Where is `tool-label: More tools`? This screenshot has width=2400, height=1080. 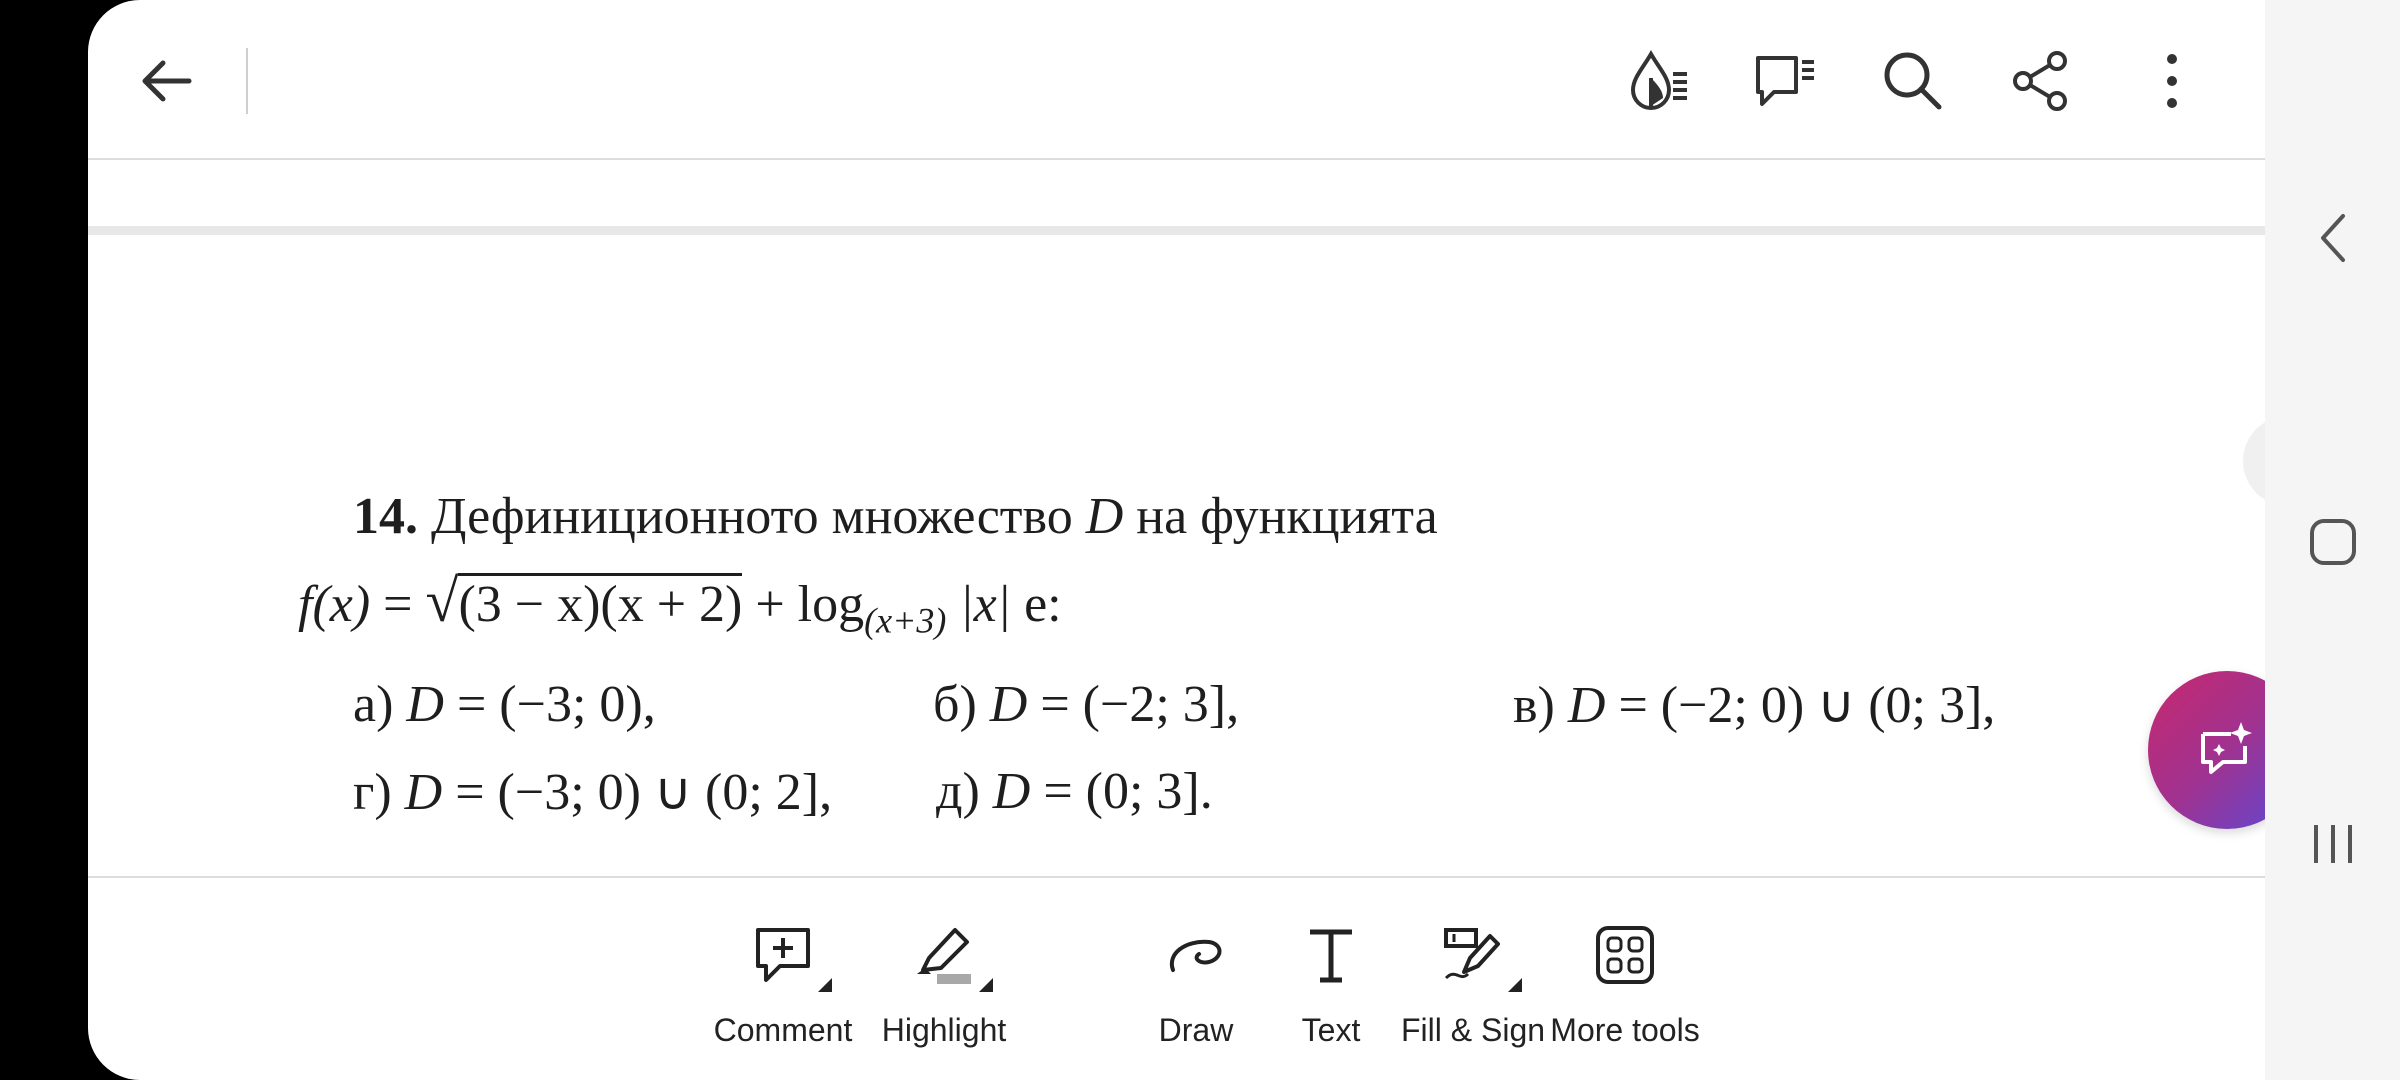 tool-label: More tools is located at coordinates (1625, 1030).